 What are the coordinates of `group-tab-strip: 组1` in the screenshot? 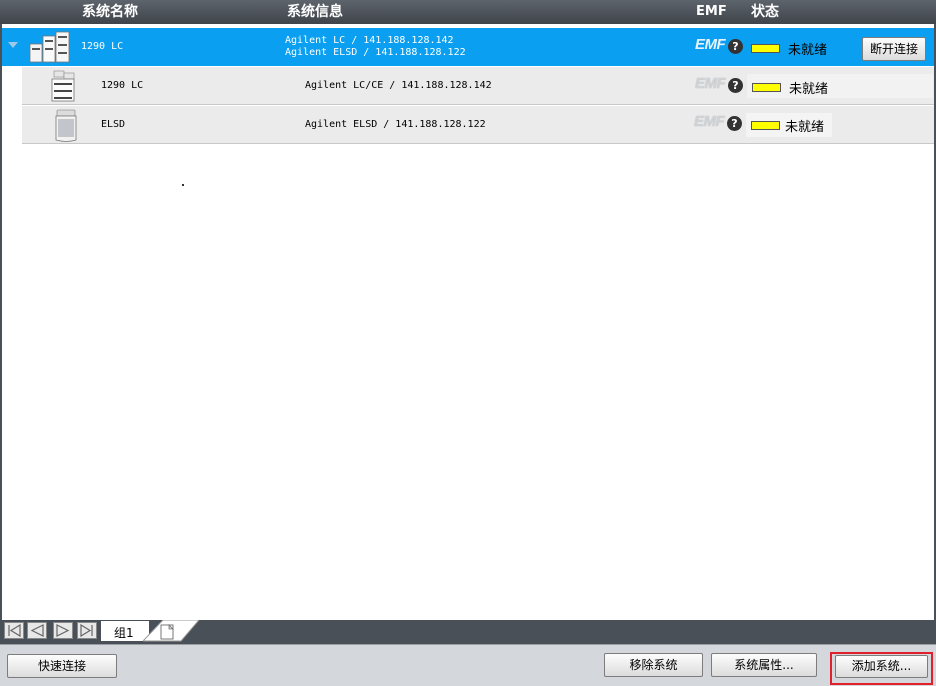 It's located at (468, 631).